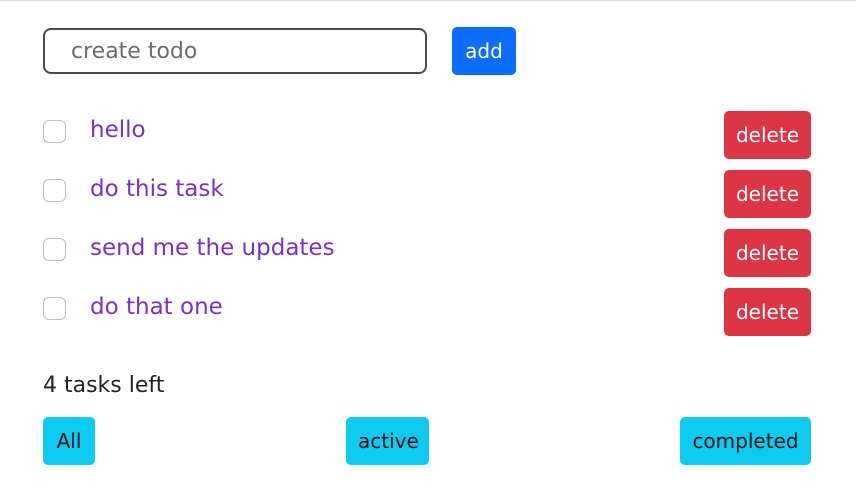 Image resolution: width=856 pixels, height=502 pixels. I want to click on todo-item: send me the updates delete, so click(427, 258).